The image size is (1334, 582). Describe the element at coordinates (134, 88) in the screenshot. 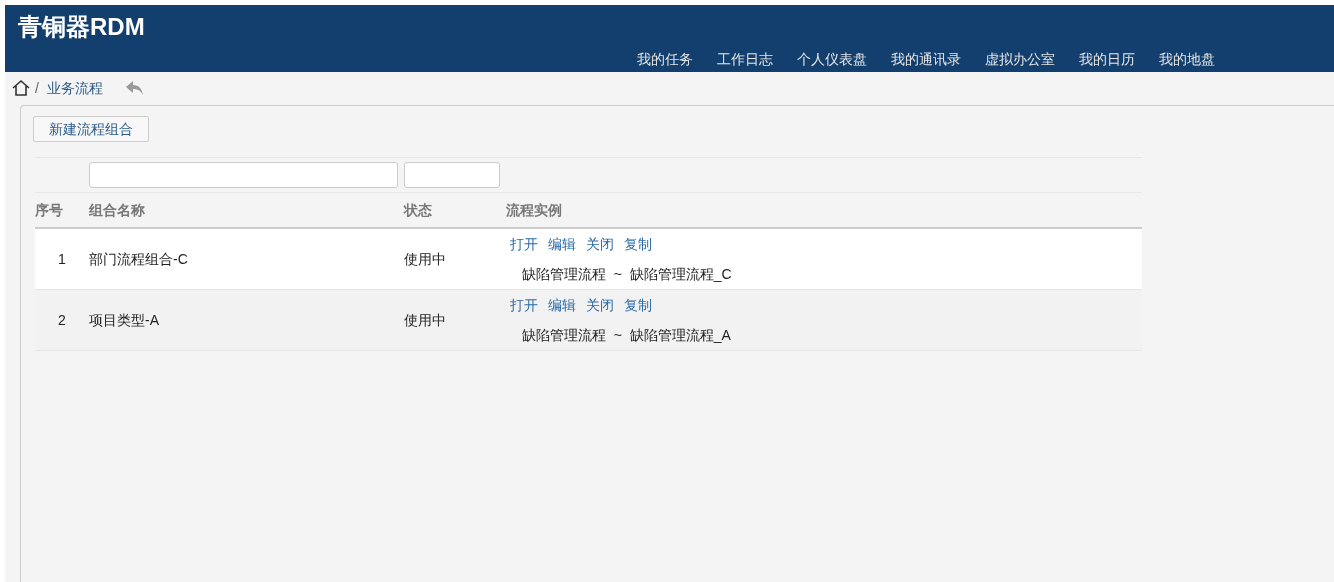

I see `back-arrow-icon` at that location.